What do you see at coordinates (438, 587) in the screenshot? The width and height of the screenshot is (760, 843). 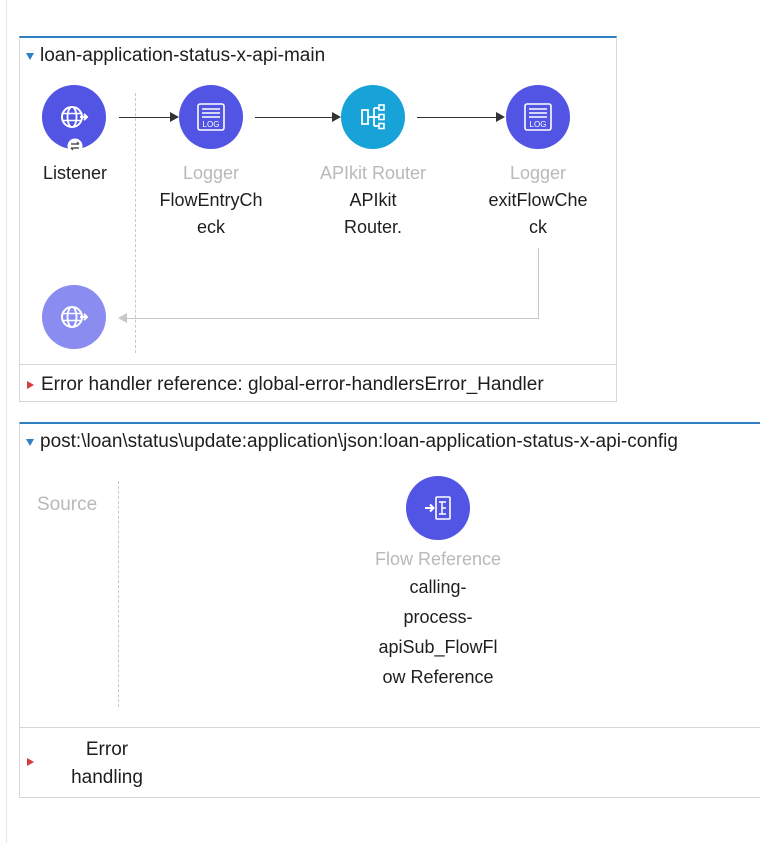 I see `flow-reference-name-line-1: calling-` at bounding box center [438, 587].